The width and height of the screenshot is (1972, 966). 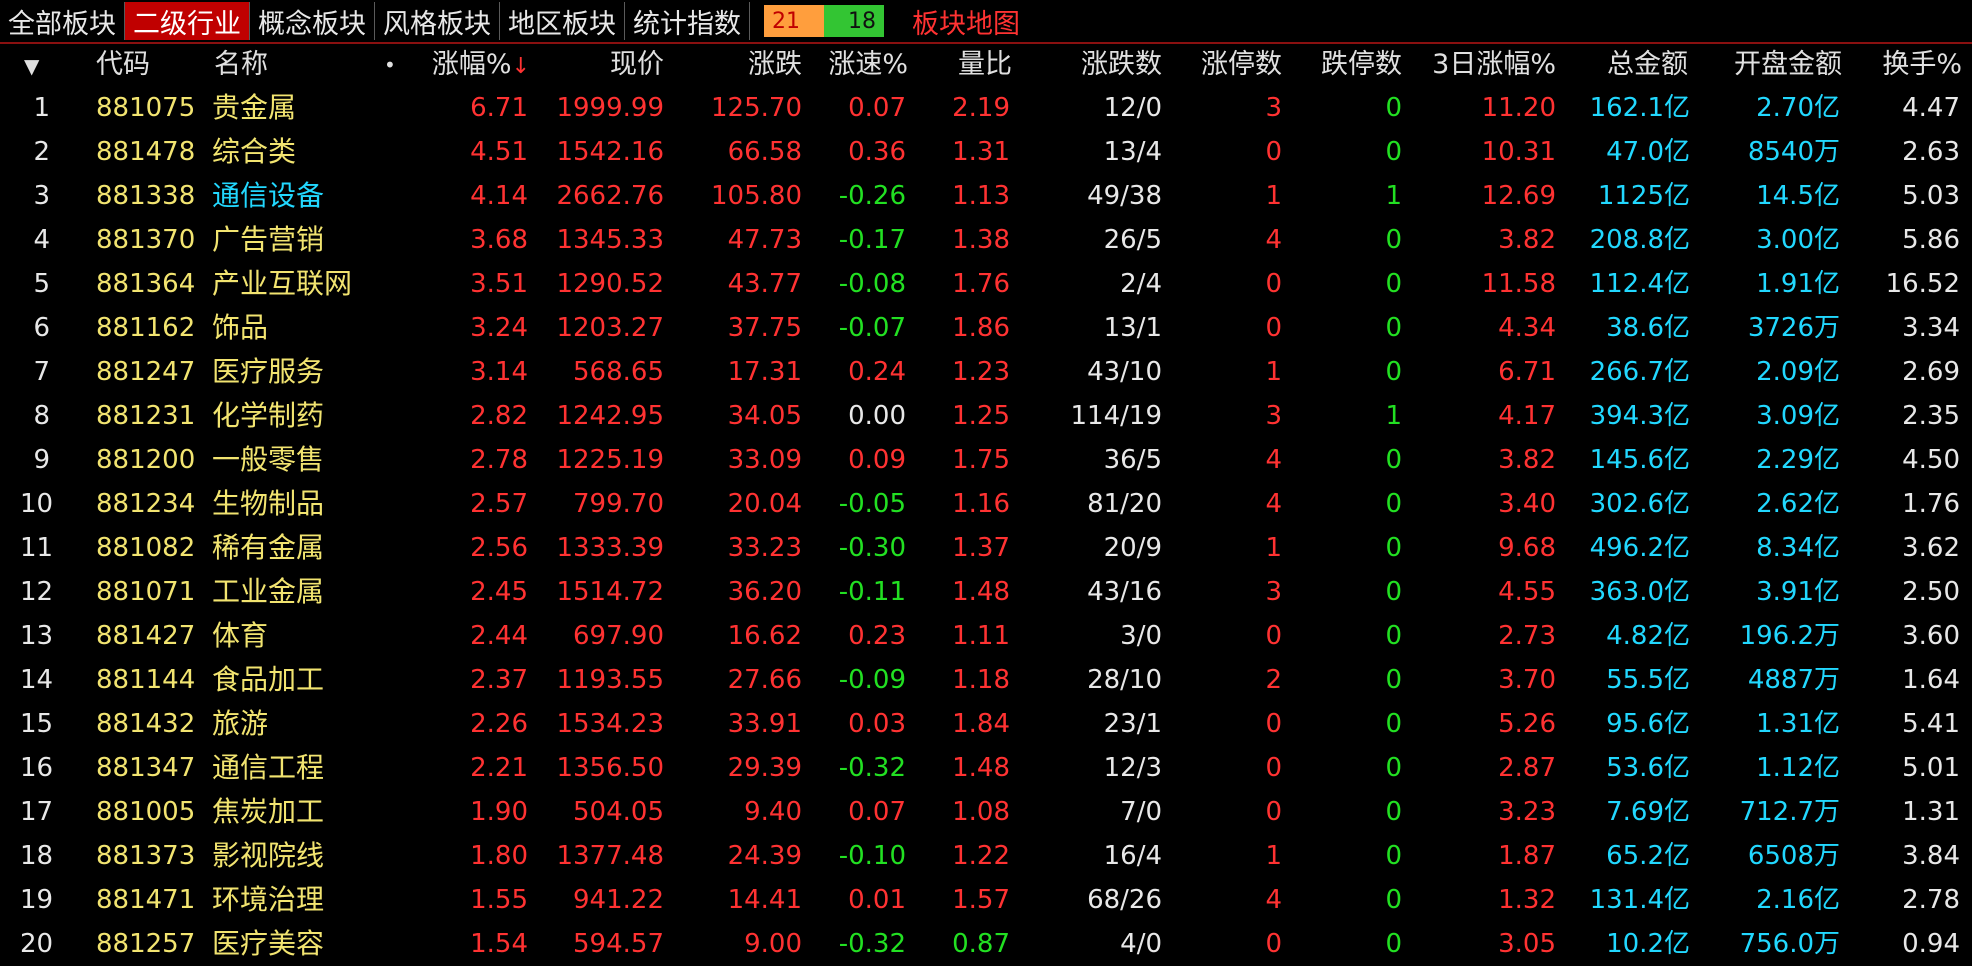 What do you see at coordinates (872, 944) in the screenshot?
I see `row-speed: -0.32` at bounding box center [872, 944].